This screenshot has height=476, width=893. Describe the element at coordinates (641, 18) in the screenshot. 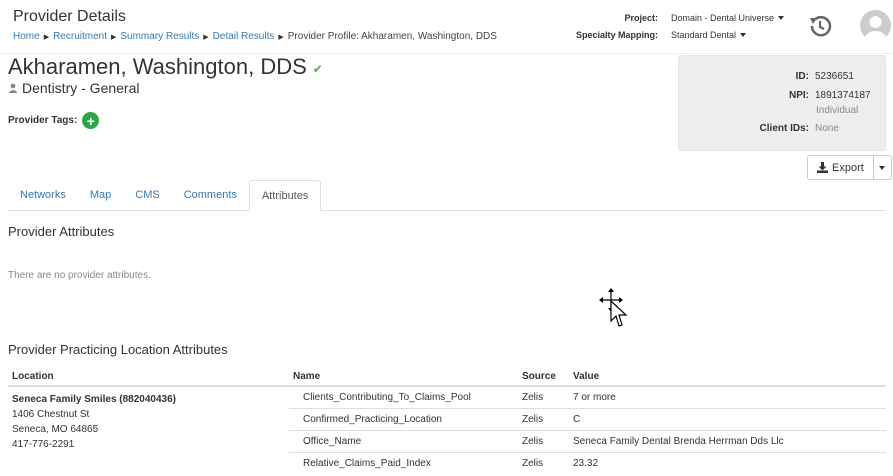

I see `project-label: Project:` at that location.